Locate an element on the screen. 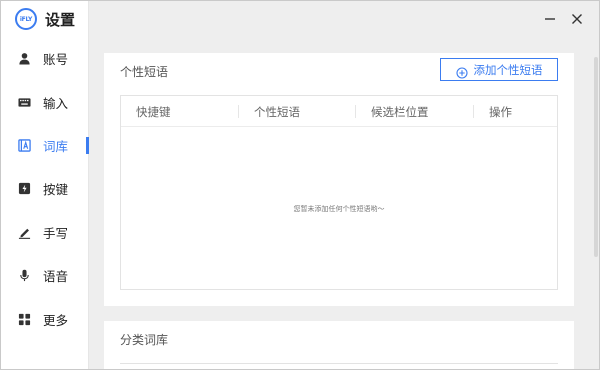 Image resolution: width=600 pixels, height=370 pixels. titlebar is located at coordinates (344, 19).